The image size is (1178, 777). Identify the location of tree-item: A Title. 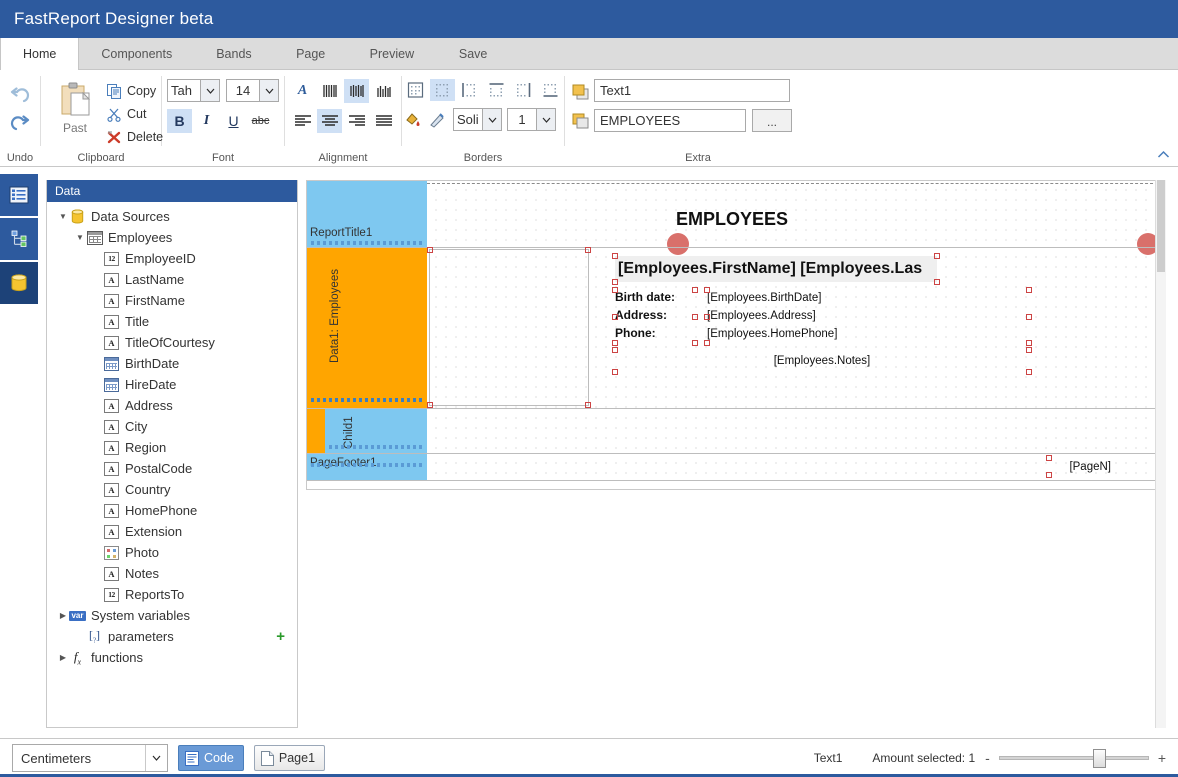
(172, 321).